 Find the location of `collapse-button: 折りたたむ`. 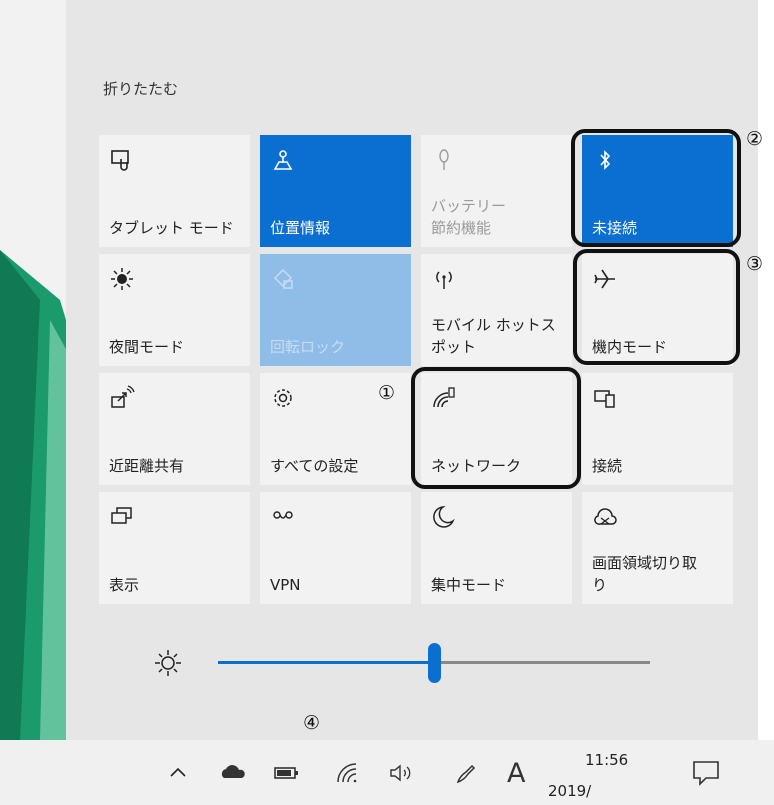

collapse-button: 折りたたむ is located at coordinates (140, 88).